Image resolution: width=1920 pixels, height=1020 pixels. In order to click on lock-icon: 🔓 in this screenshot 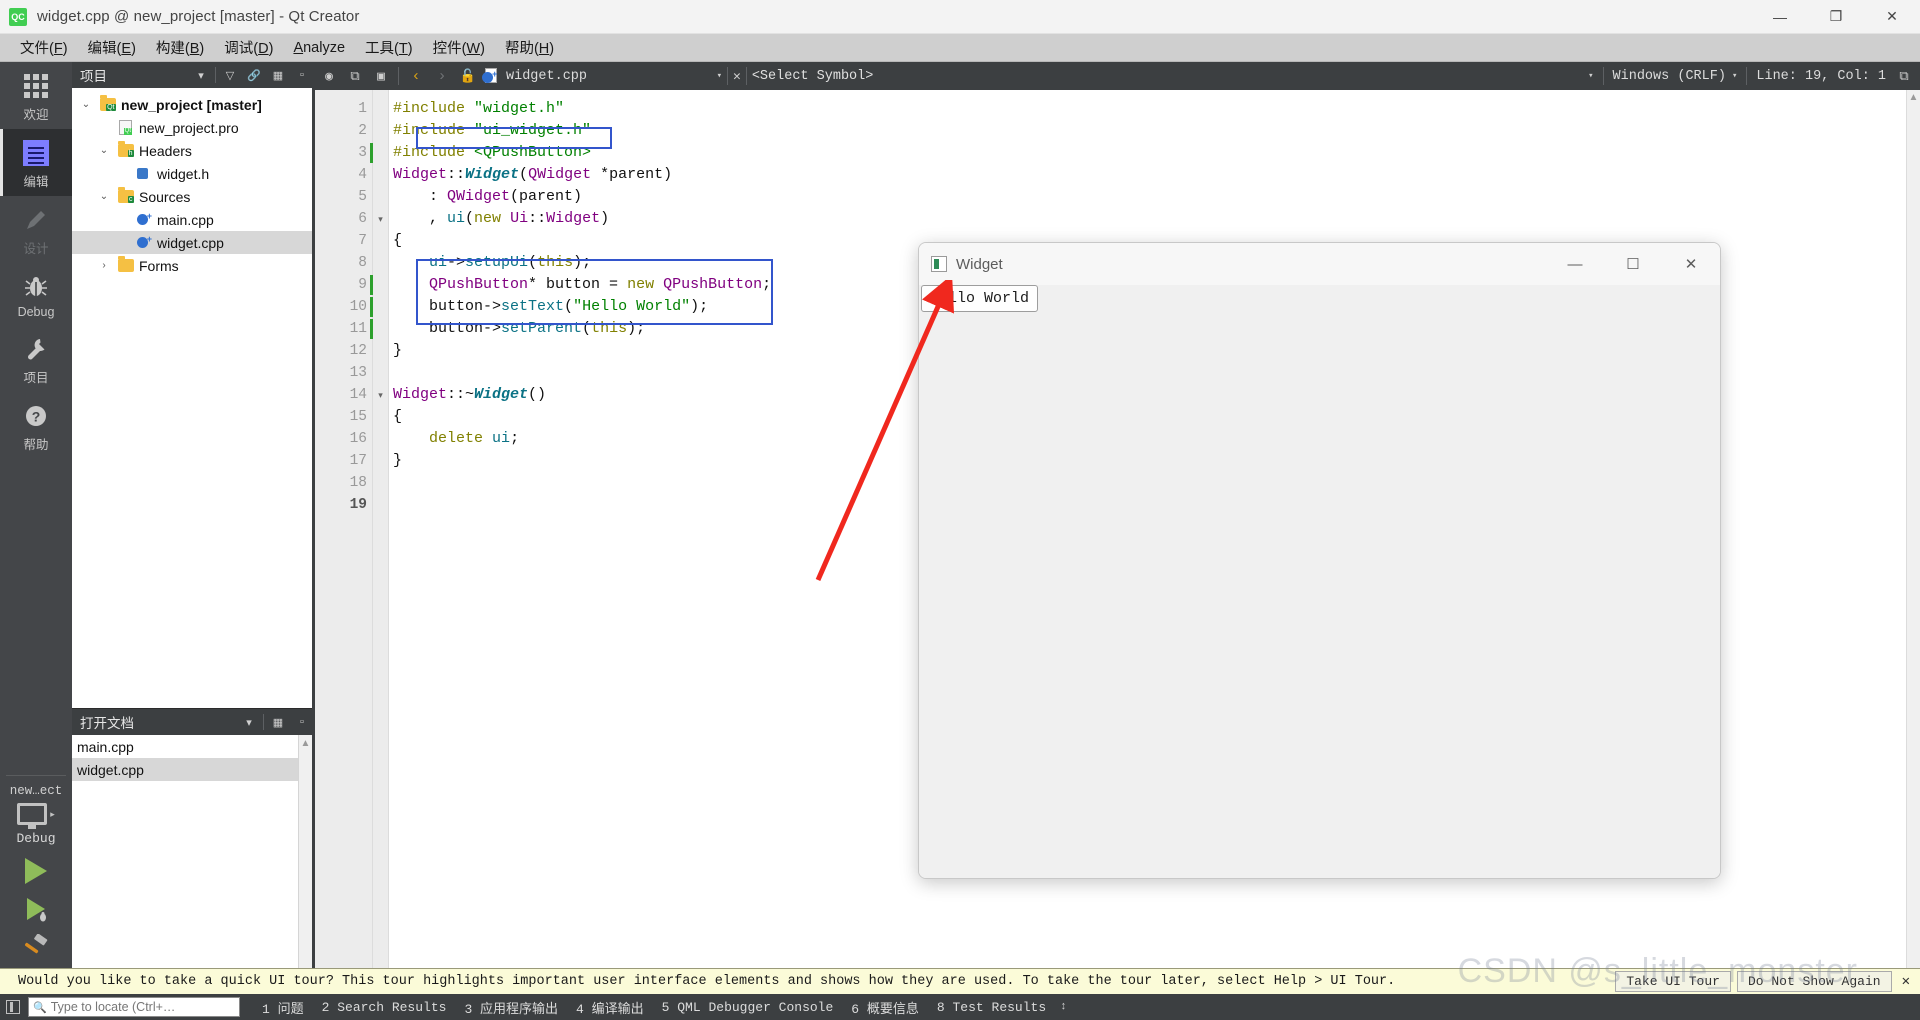, I will do `click(468, 76)`.